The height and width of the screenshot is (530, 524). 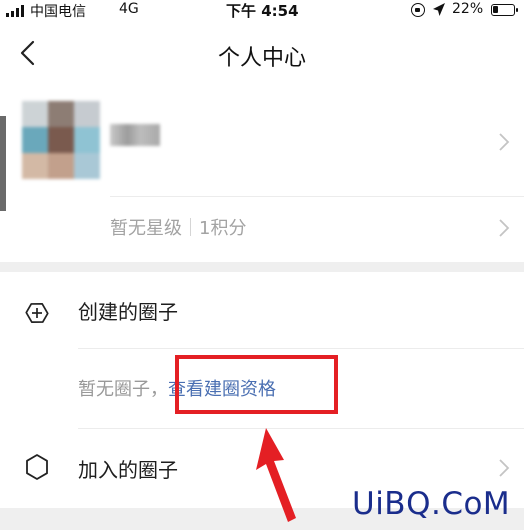 I want to click on signal-icon, so click(x=15, y=11).